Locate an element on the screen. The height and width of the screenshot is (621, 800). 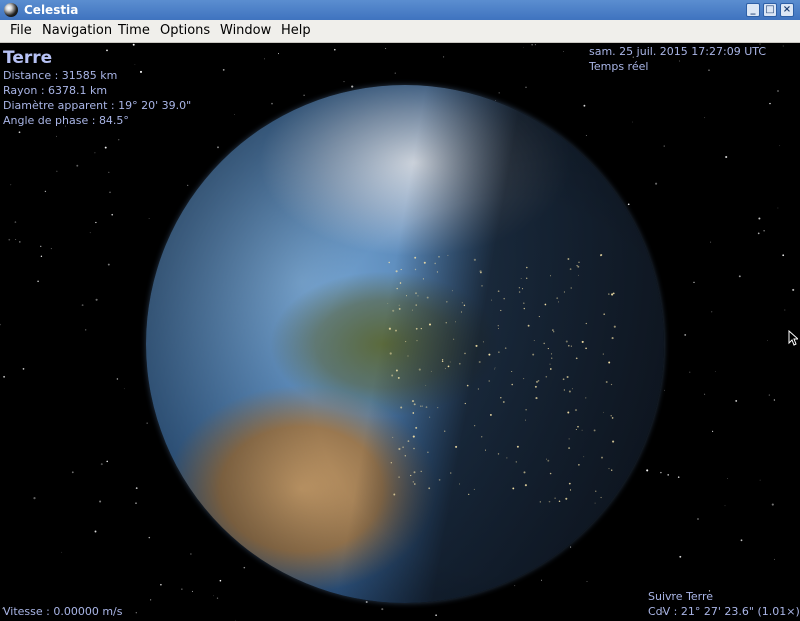
menu-options: Options is located at coordinates (185, 31).